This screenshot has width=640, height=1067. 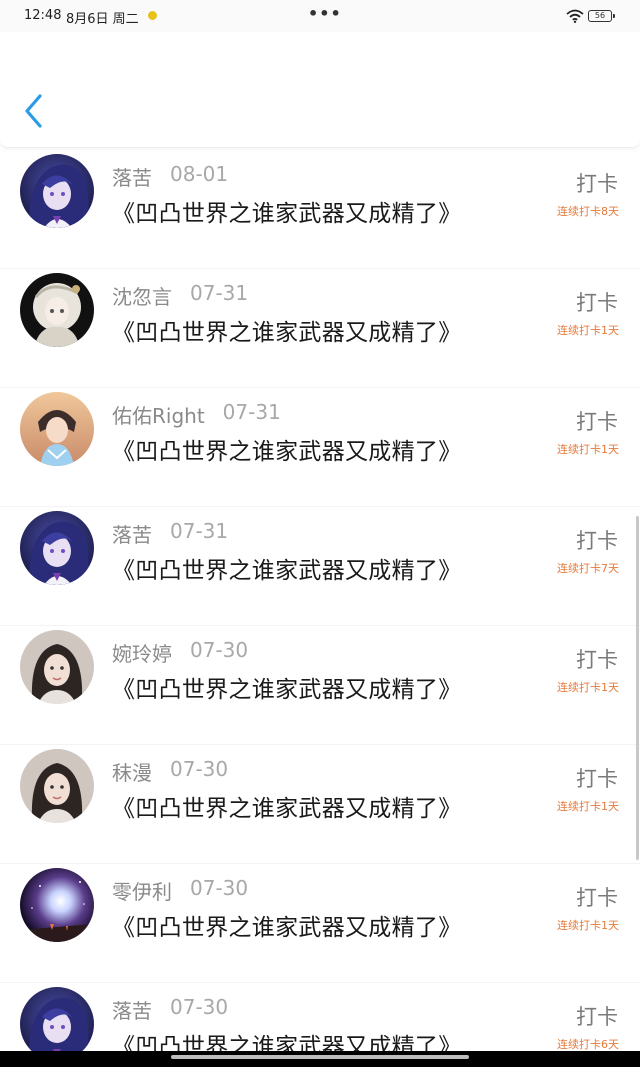 I want to click on checkin-row: 沈忽言 07-31 《凹凸世界之谁家武器又成精了》 打卡连续打卡1天, so click(x=320, y=328).